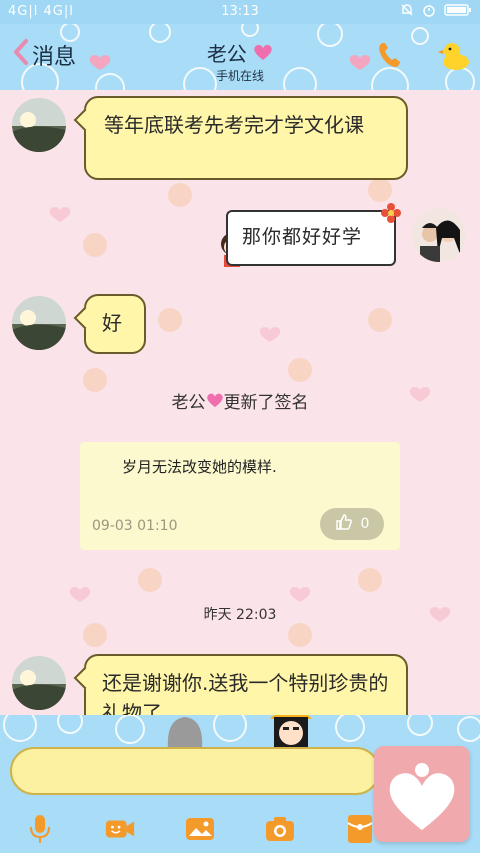 This screenshot has width=480, height=853. Describe the element at coordinates (291, 733) in the screenshot. I see `maruko-character-sticker` at that location.